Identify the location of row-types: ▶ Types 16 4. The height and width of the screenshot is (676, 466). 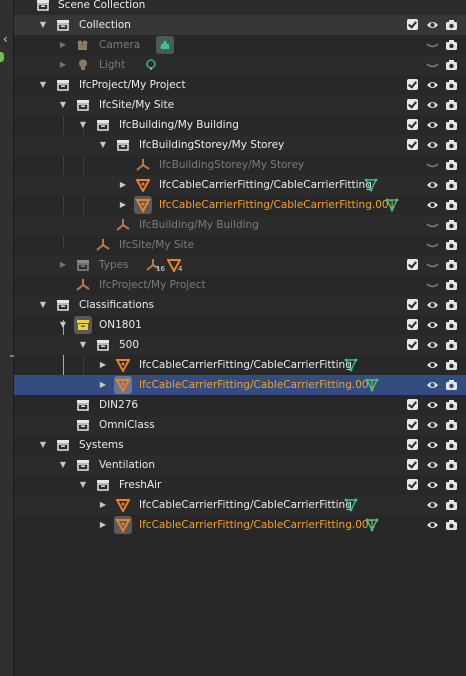
(240, 265).